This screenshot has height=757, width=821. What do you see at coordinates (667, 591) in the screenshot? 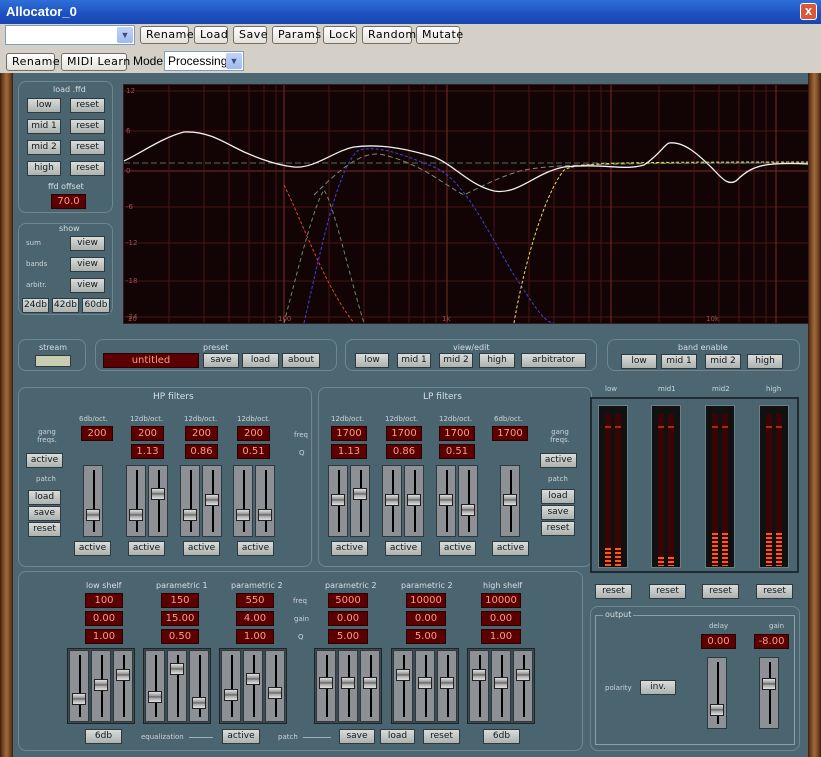
I see `meter-mid1-reset-button: reset` at bounding box center [667, 591].